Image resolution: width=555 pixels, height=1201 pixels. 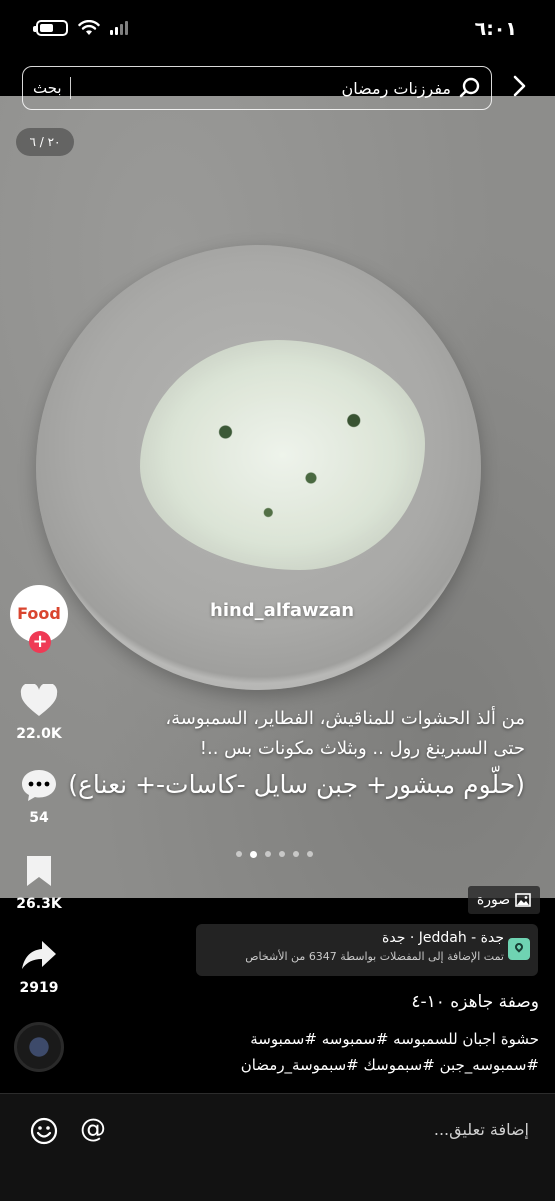 I want to click on wifi-icon, so click(x=89, y=27).